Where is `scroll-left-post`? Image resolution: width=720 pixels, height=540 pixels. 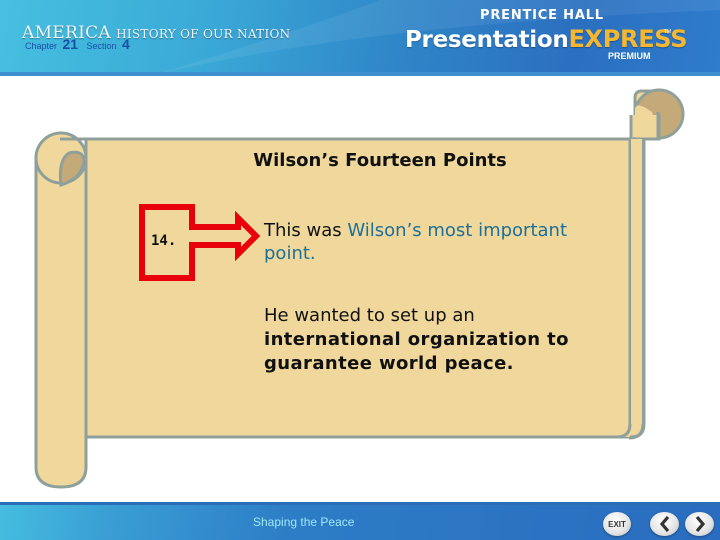
scroll-left-post is located at coordinates (61, 322).